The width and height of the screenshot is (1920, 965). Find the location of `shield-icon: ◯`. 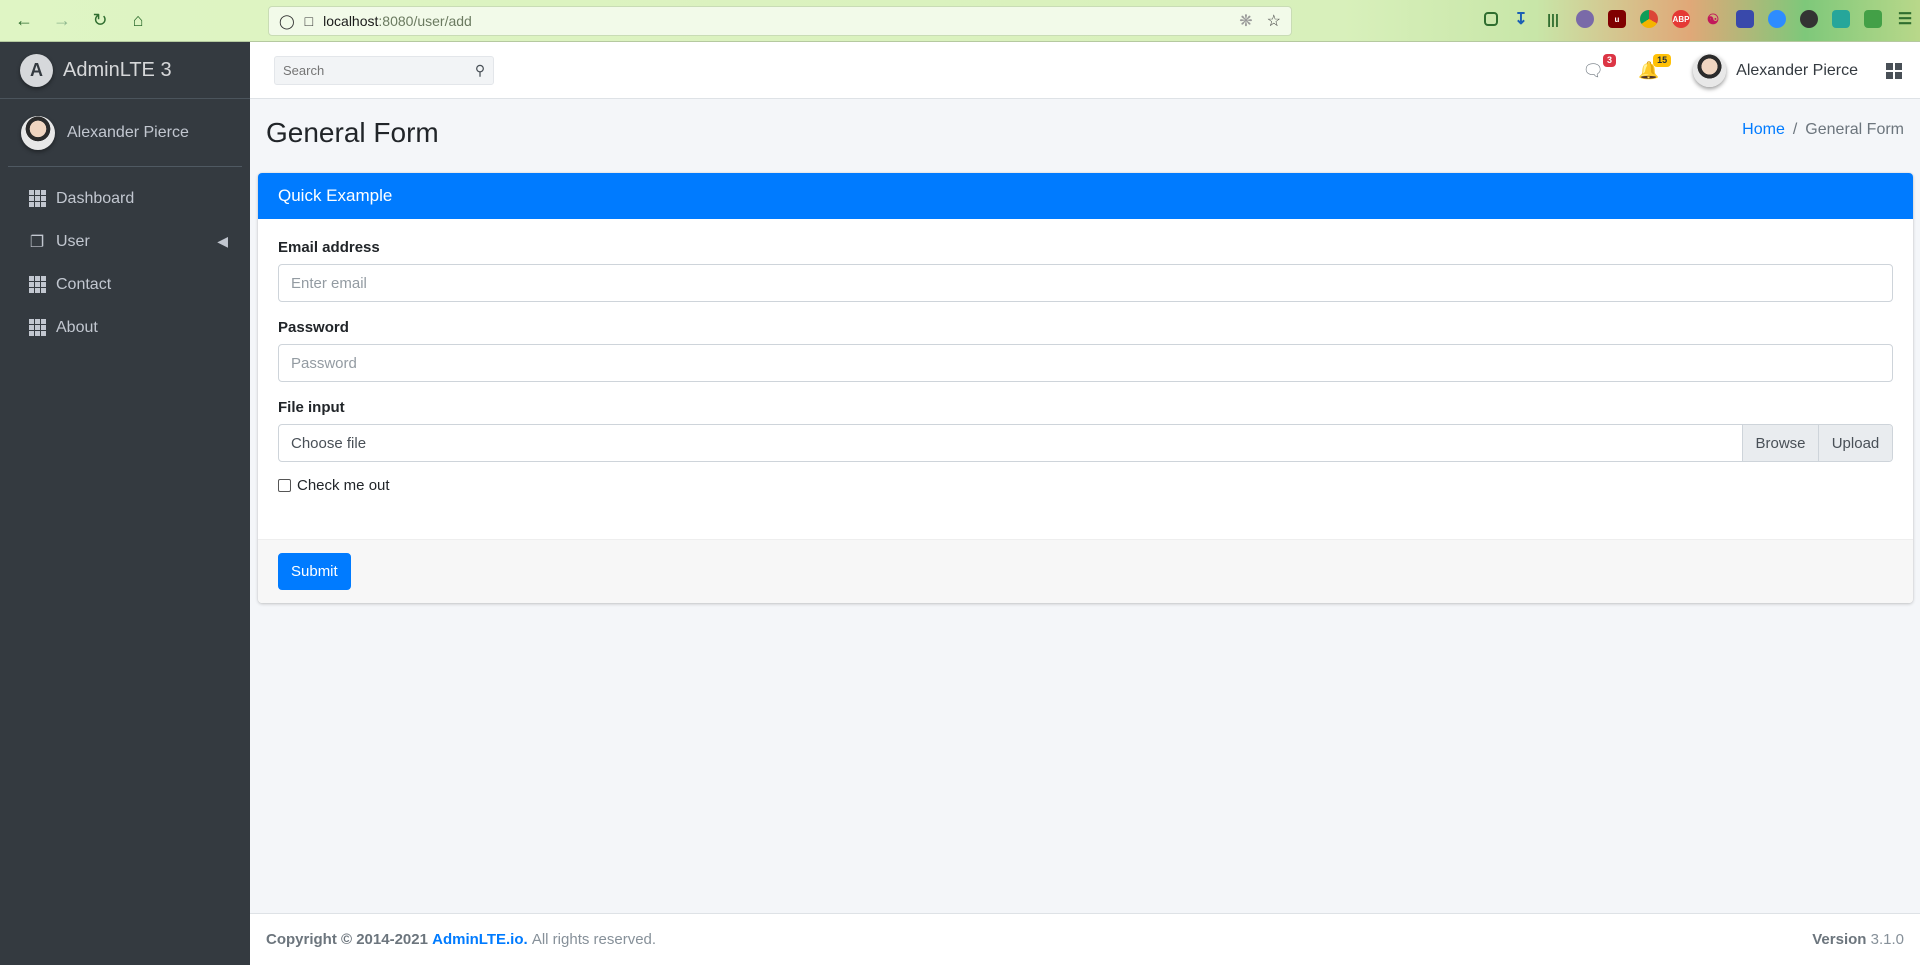

shield-icon: ◯ is located at coordinates (287, 20).